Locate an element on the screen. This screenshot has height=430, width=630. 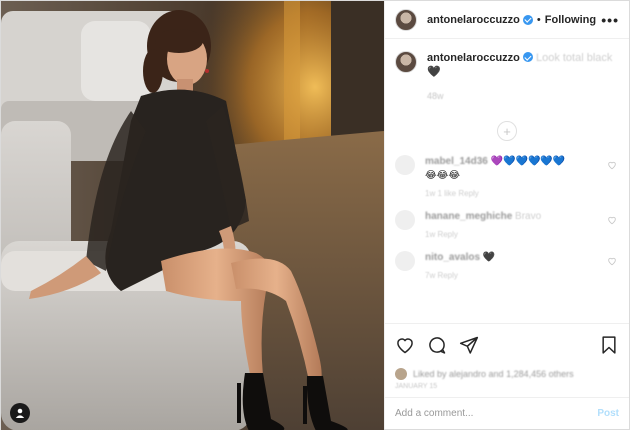
comment-username: nito_avalos is located at coordinates (452, 257).